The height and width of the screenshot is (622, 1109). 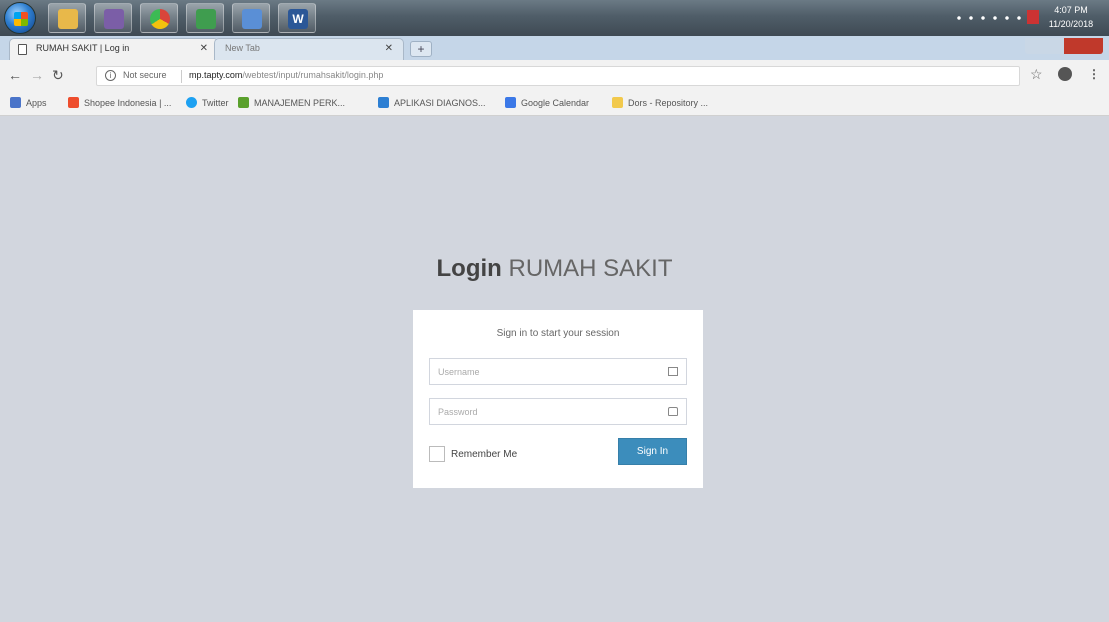 What do you see at coordinates (58, 75) in the screenshot?
I see `reload-icon: ↻` at bounding box center [58, 75].